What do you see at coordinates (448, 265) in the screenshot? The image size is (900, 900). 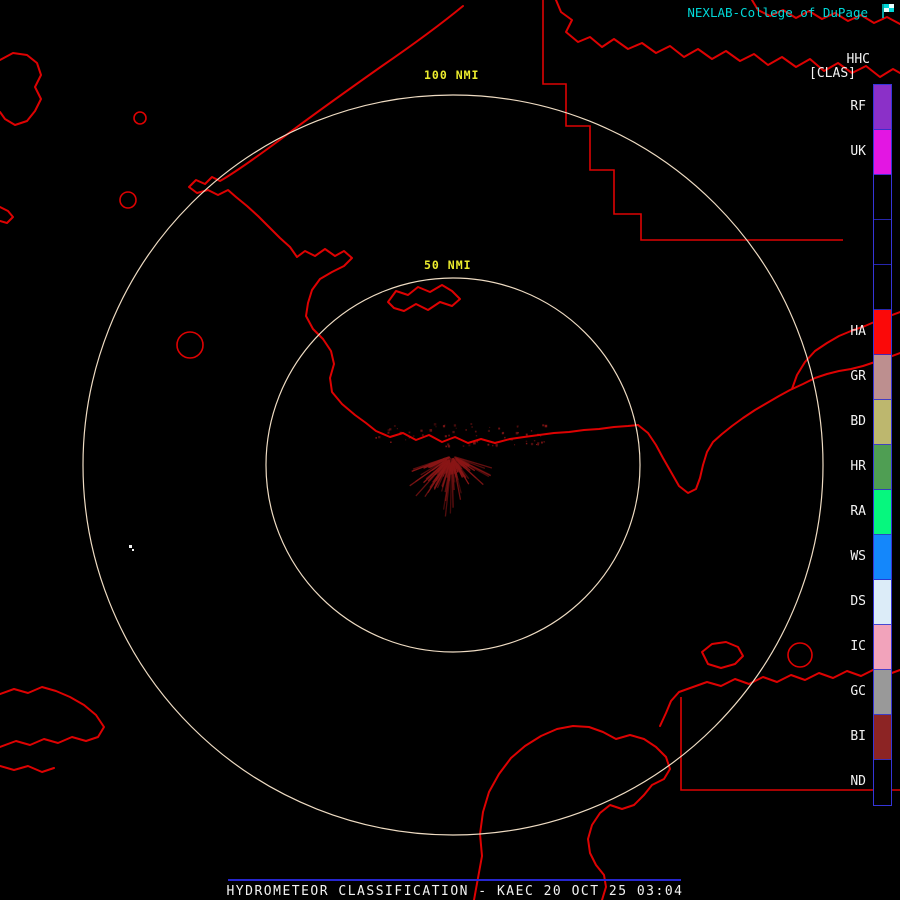 I see `range-ring-label-50: 50 NMI` at bounding box center [448, 265].